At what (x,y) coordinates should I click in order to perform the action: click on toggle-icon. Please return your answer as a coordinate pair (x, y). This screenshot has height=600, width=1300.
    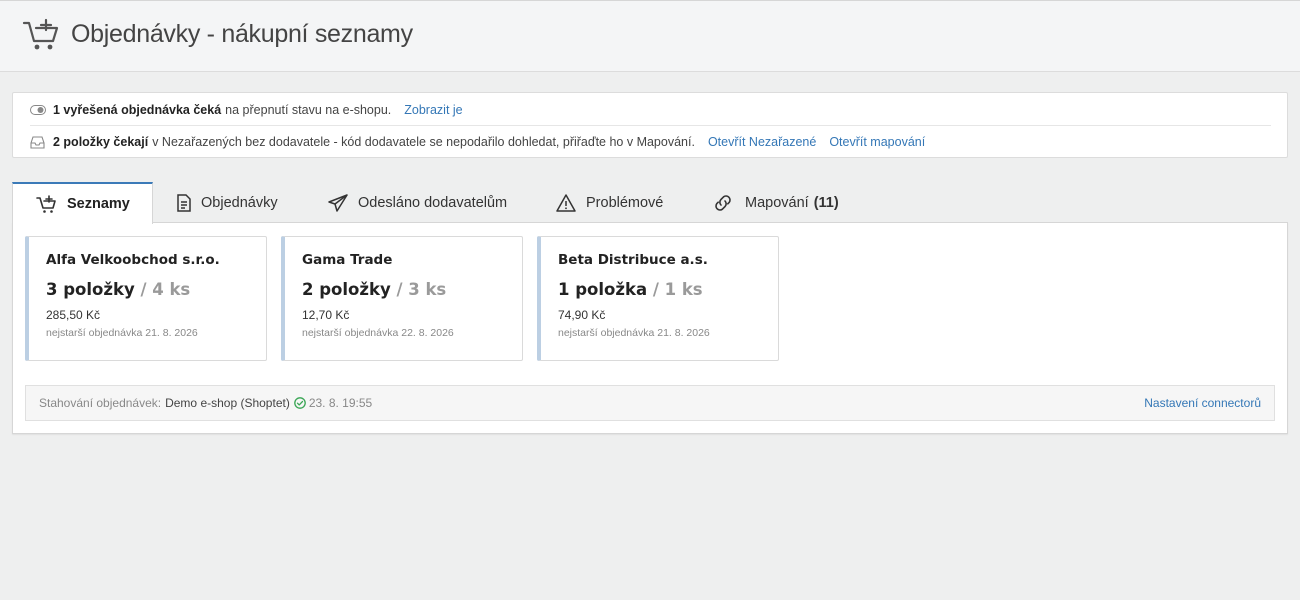
    Looking at the image, I should click on (38, 110).